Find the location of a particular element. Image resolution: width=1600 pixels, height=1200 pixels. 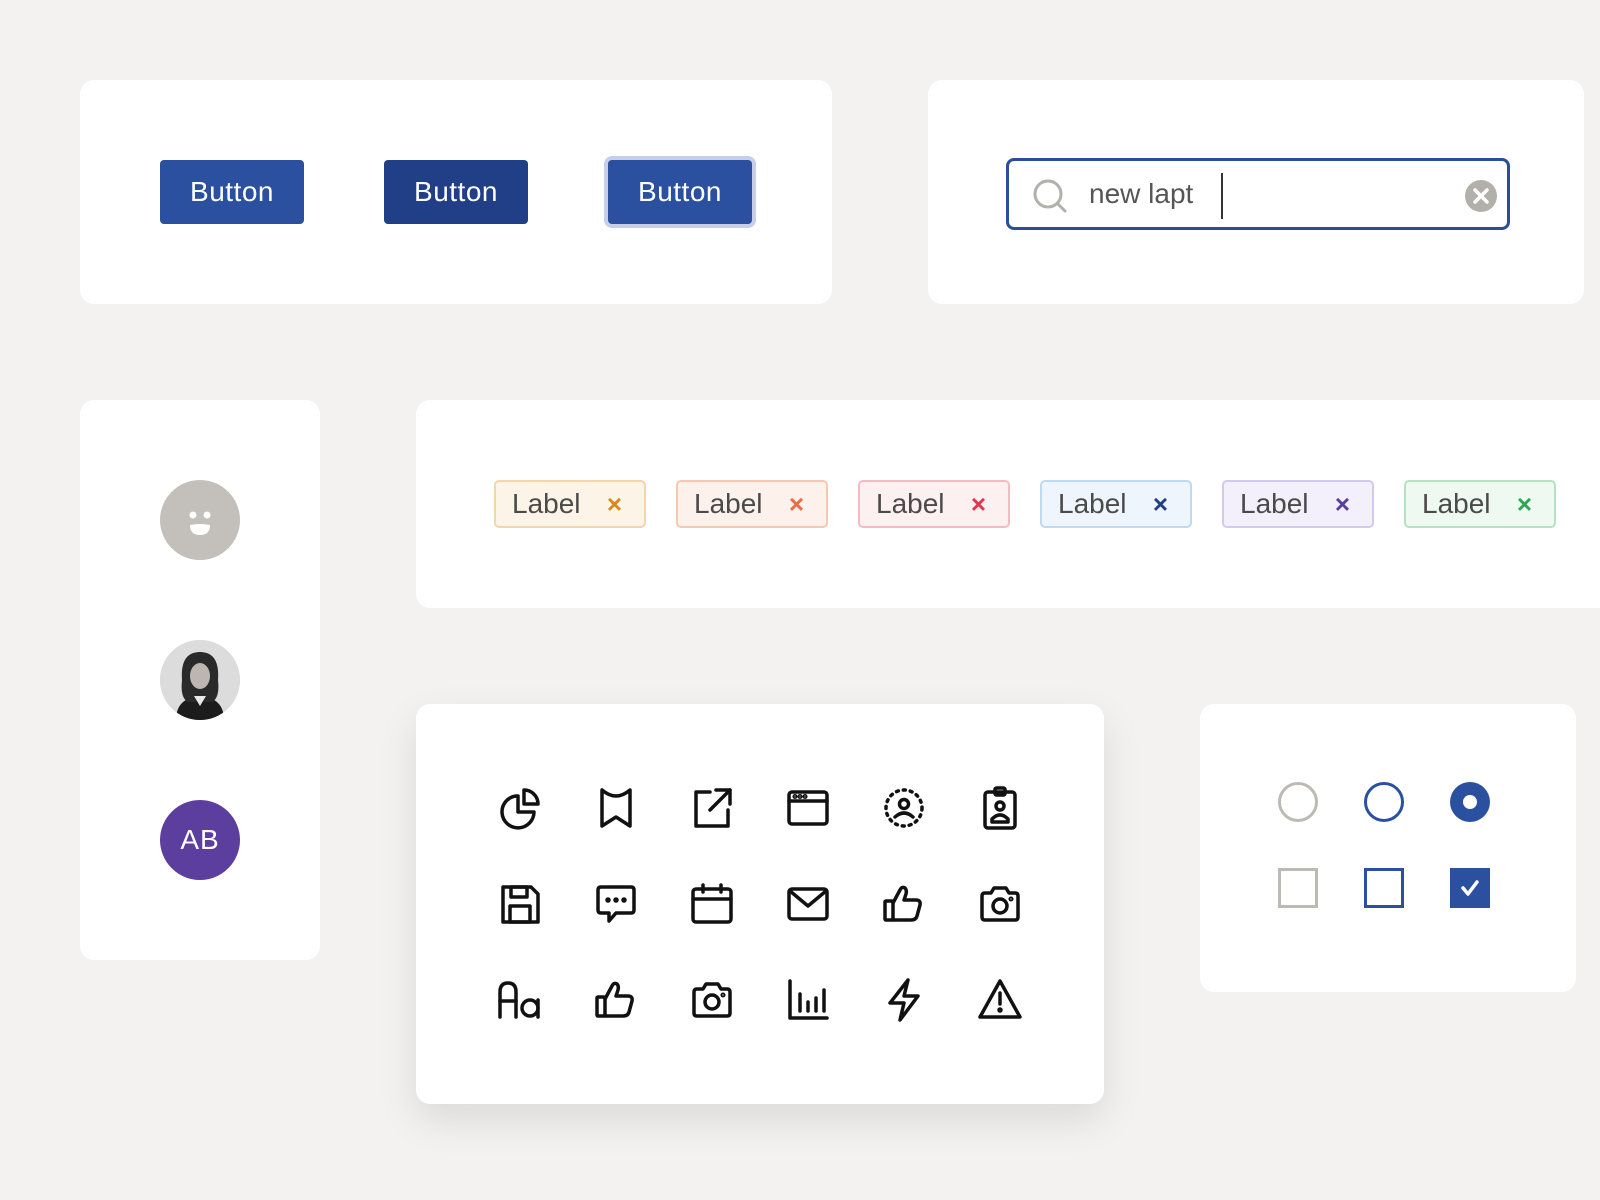

icons-card is located at coordinates (760, 904).